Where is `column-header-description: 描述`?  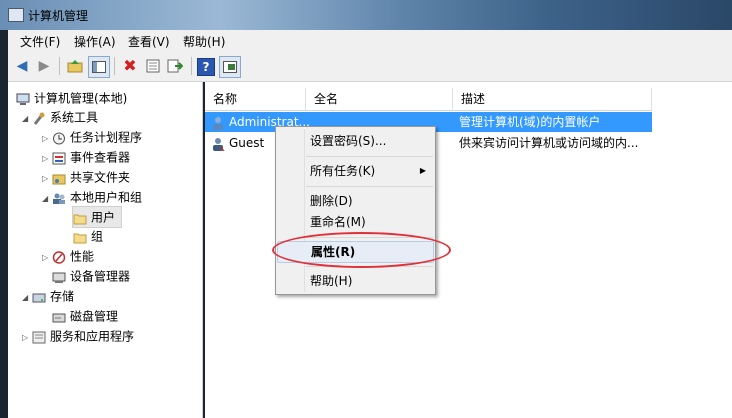
column-header-description: 描述 is located at coordinates (552, 99).